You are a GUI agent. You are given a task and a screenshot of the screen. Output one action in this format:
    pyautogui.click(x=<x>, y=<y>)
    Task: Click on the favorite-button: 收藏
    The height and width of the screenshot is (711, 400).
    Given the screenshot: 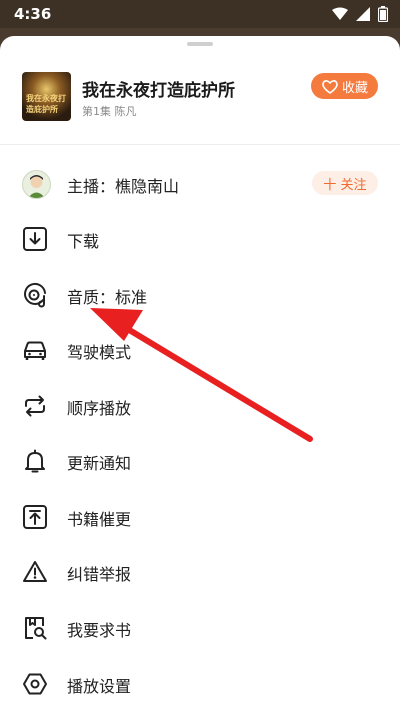 What is the action you would take?
    pyautogui.click(x=344, y=86)
    